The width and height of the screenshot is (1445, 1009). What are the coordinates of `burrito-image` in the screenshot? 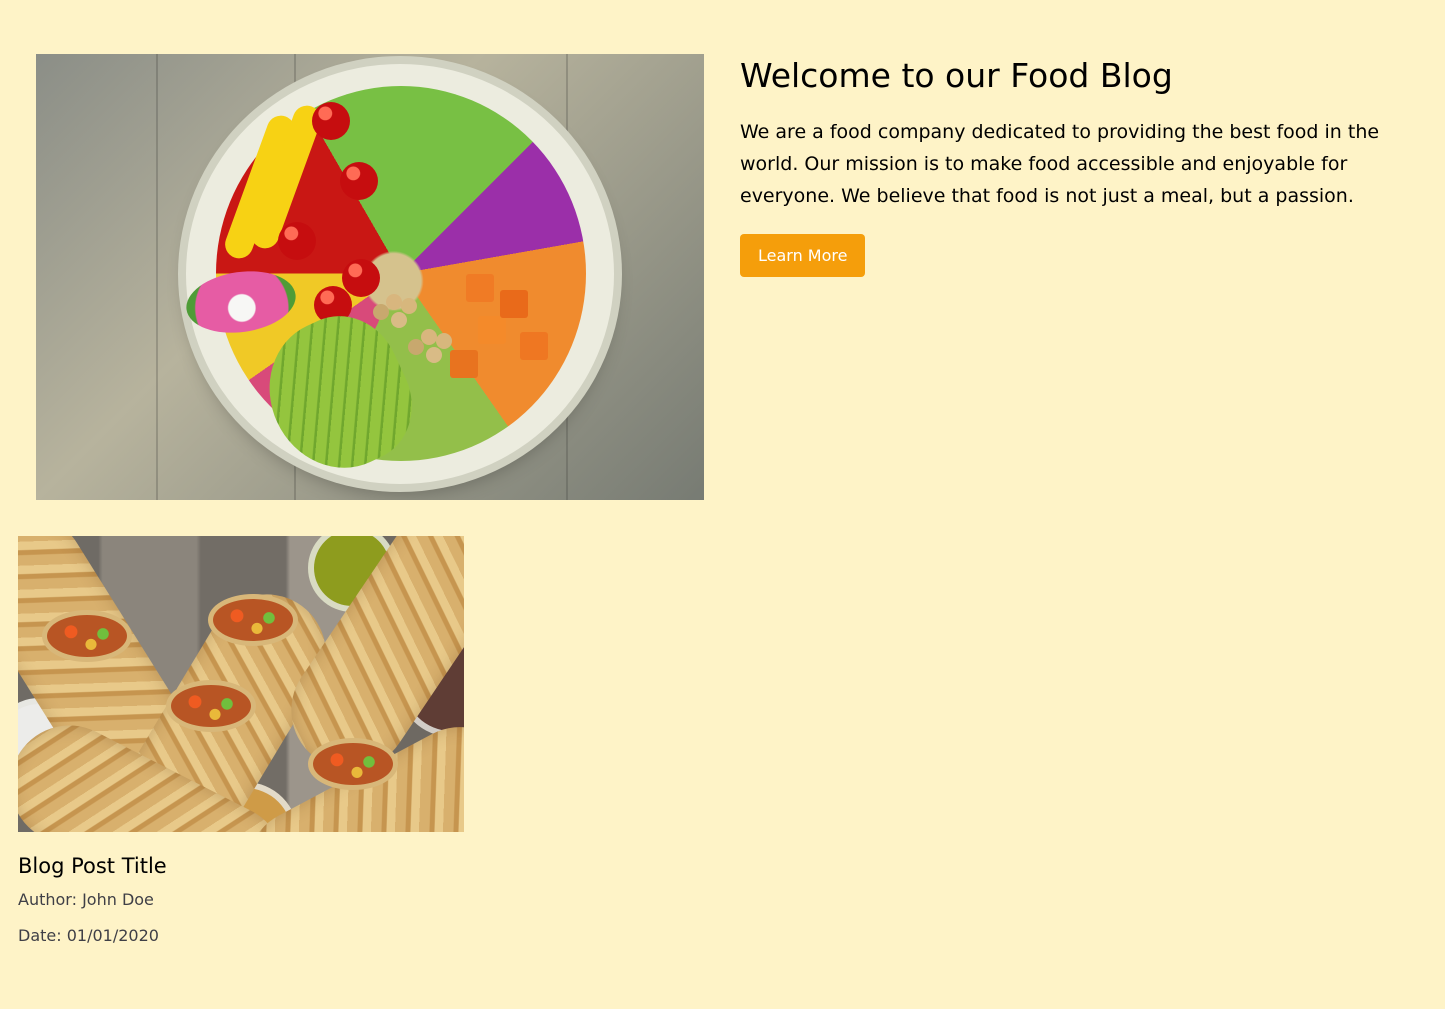 It's located at (241, 684).